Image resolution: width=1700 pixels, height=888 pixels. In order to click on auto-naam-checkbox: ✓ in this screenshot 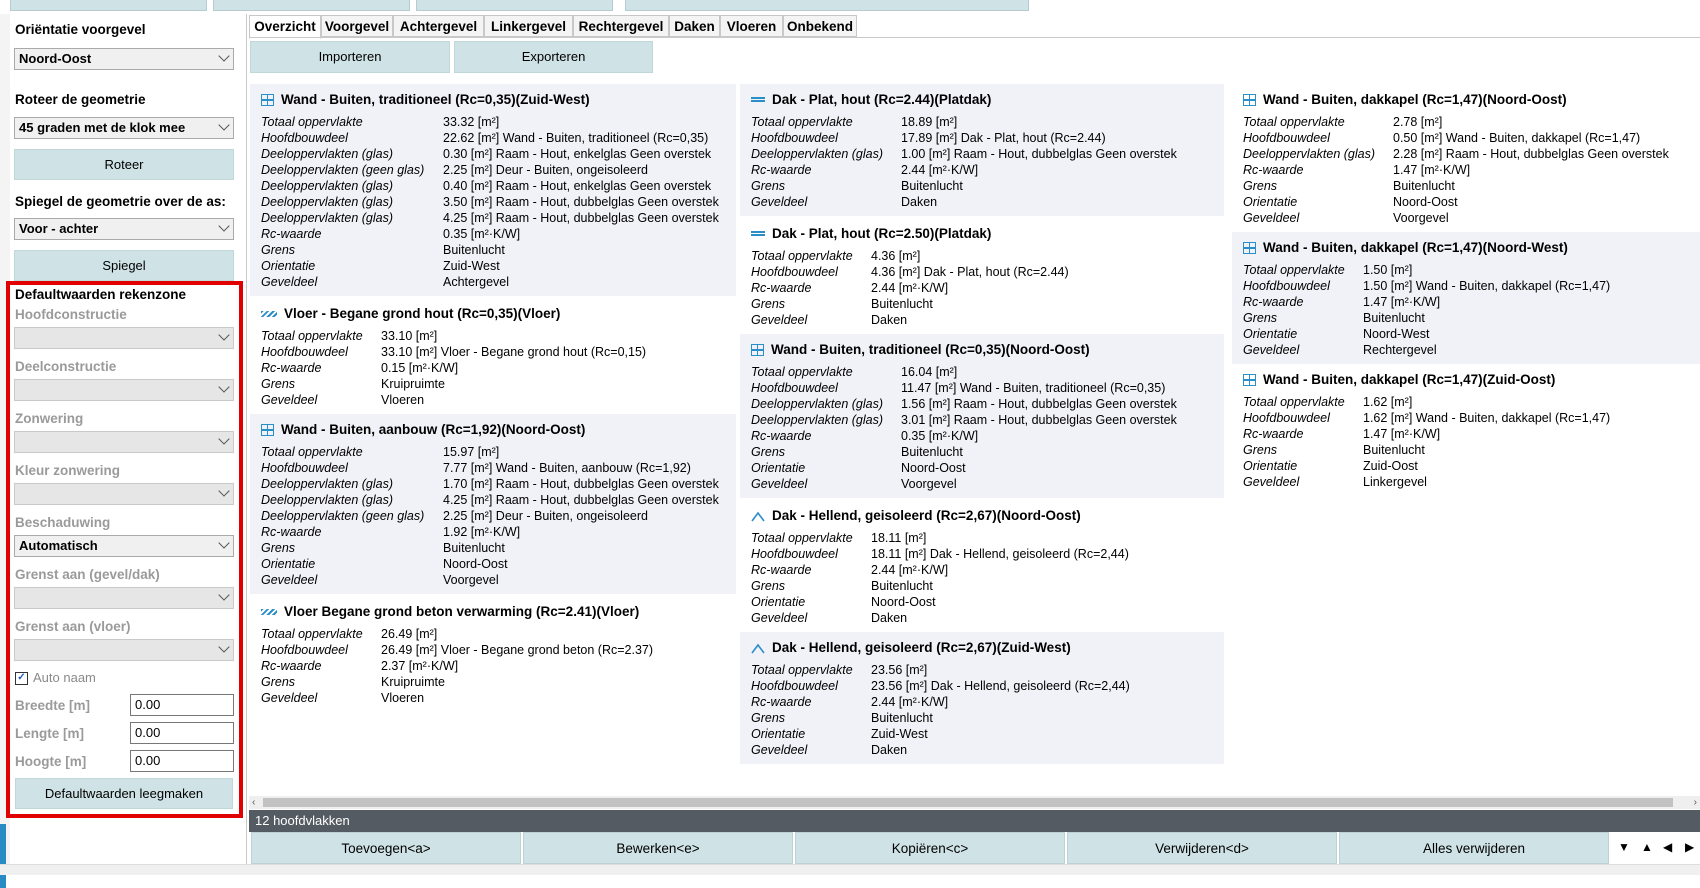, I will do `click(21, 678)`.